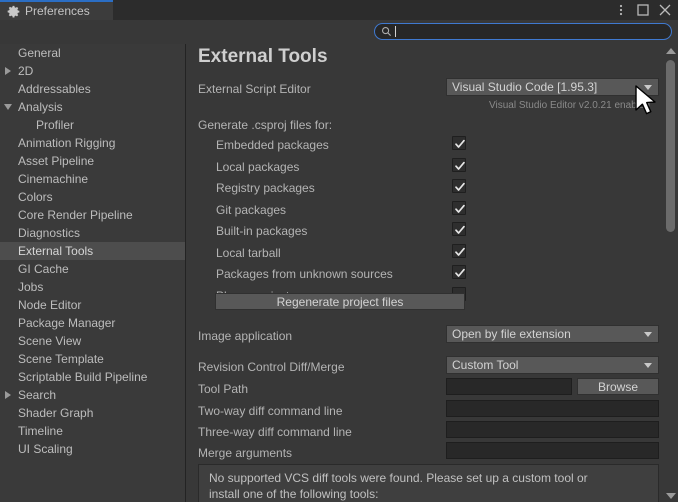 This screenshot has height=502, width=678. I want to click on sidebar-item-animation-rigging: Animation Rigging, so click(92, 143).